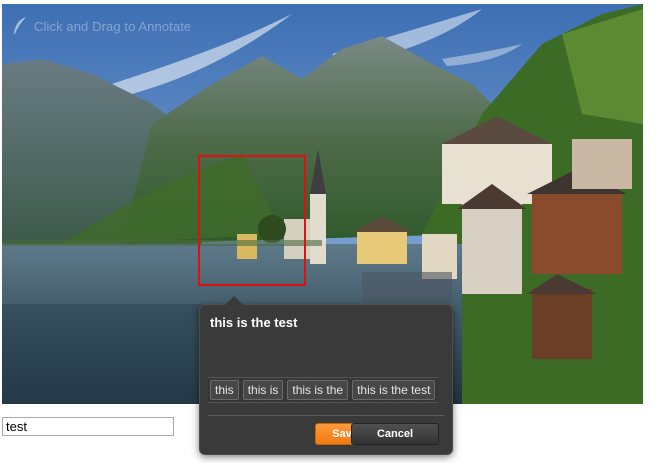 This screenshot has width=660, height=463. I want to click on tooltip-divider, so click(326, 415).